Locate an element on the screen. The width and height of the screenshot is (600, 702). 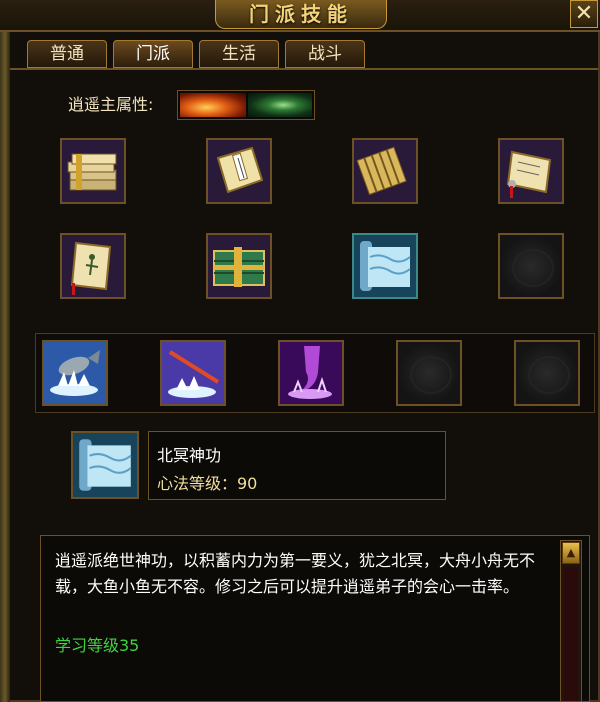
figure-scroll-icon is located at coordinates (93, 266).